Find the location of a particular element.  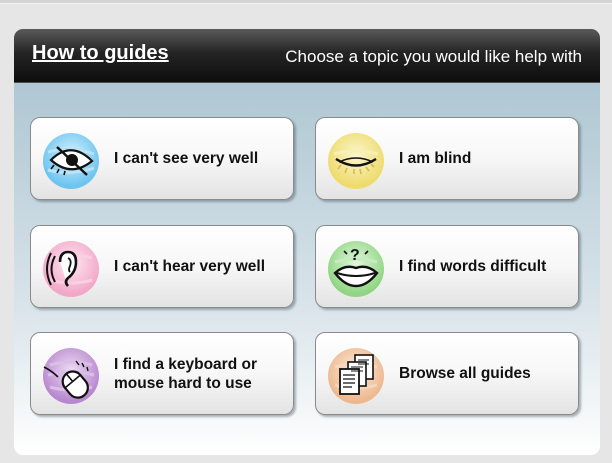

topic-cant-see-well-button: I can't see very well is located at coordinates (162, 158).